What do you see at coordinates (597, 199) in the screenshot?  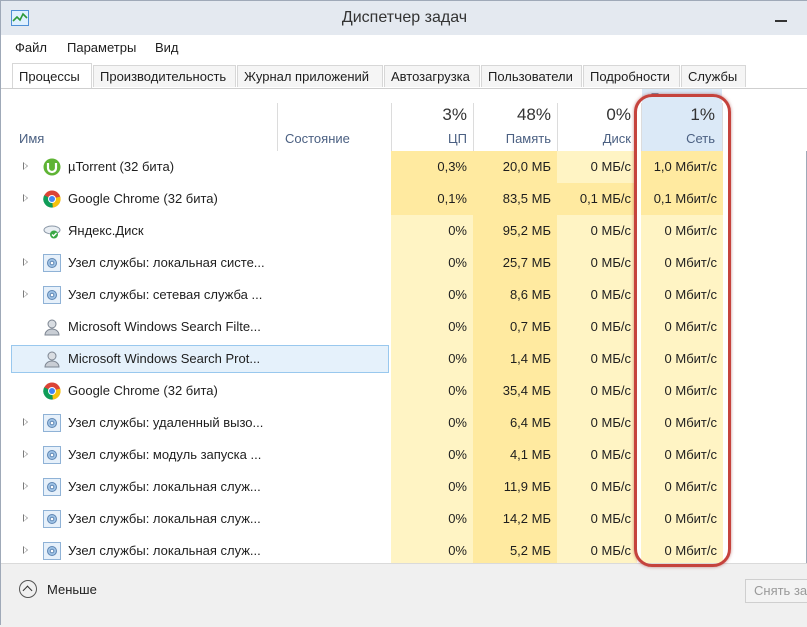 I see `disk-cell: 0,1 МБ/с` at bounding box center [597, 199].